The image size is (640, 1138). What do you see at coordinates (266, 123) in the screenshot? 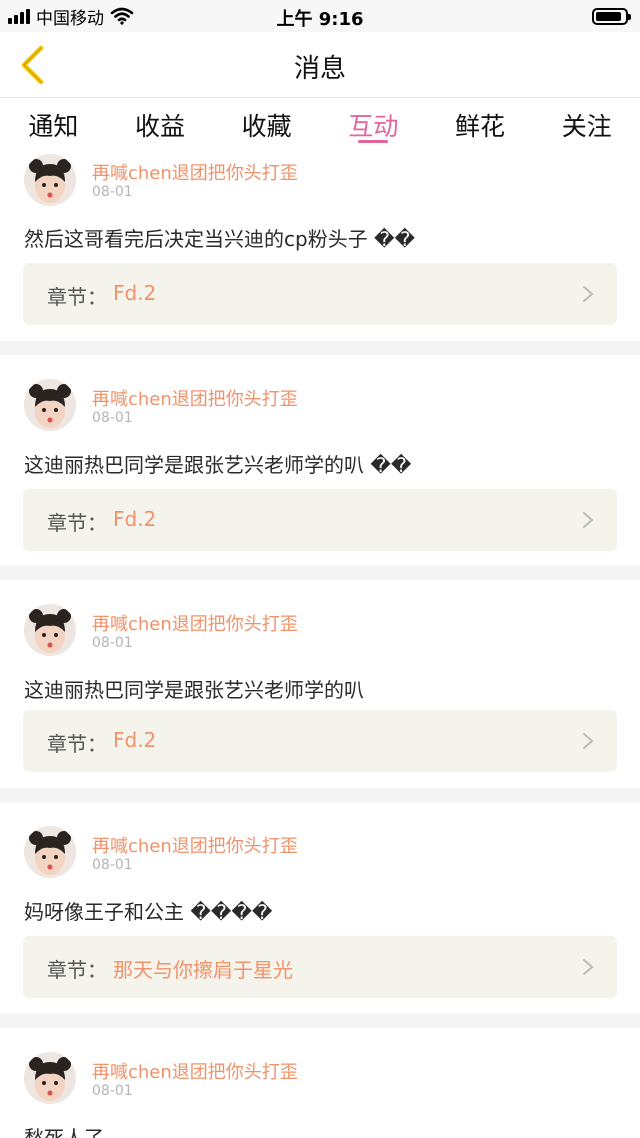
I see `tab-favorites: 收藏` at bounding box center [266, 123].